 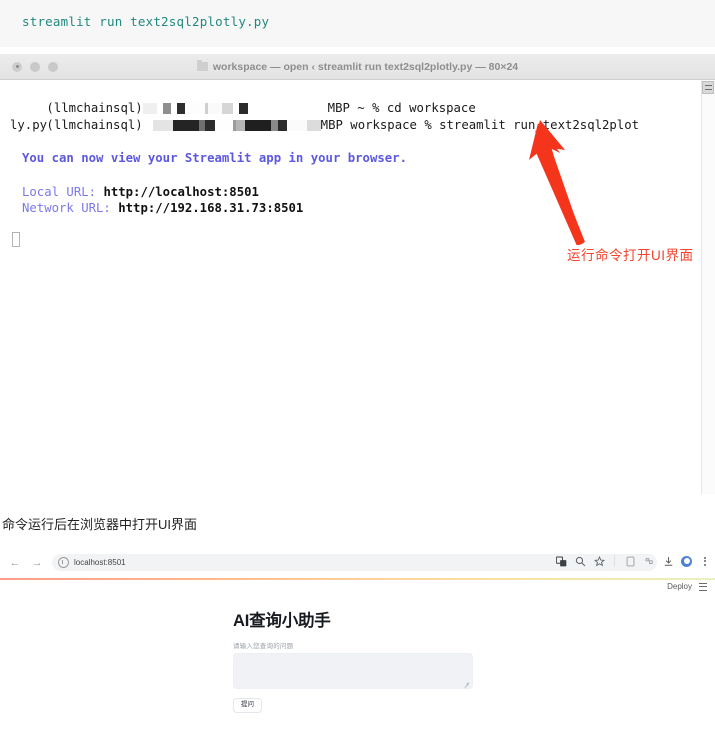 I want to click on tab-search-icon, so click(x=630, y=561).